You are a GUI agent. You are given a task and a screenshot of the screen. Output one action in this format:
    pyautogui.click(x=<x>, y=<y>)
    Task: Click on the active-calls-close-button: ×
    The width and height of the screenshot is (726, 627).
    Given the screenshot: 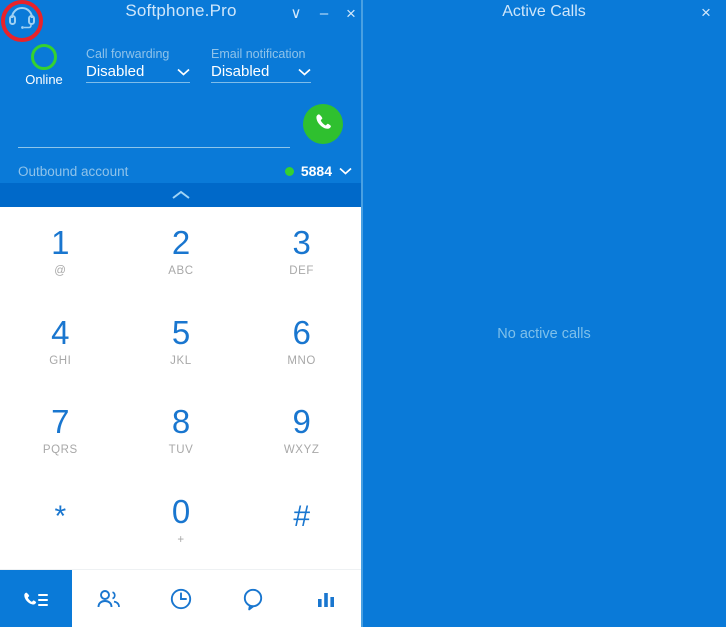 What is the action you would take?
    pyautogui.click(x=706, y=13)
    